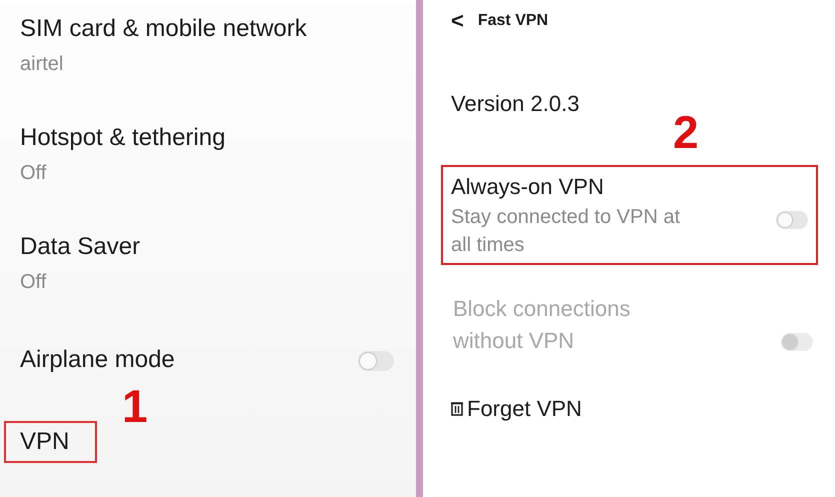 Image resolution: width=835 pixels, height=497 pixels. I want to click on back-button: <, so click(457, 21).